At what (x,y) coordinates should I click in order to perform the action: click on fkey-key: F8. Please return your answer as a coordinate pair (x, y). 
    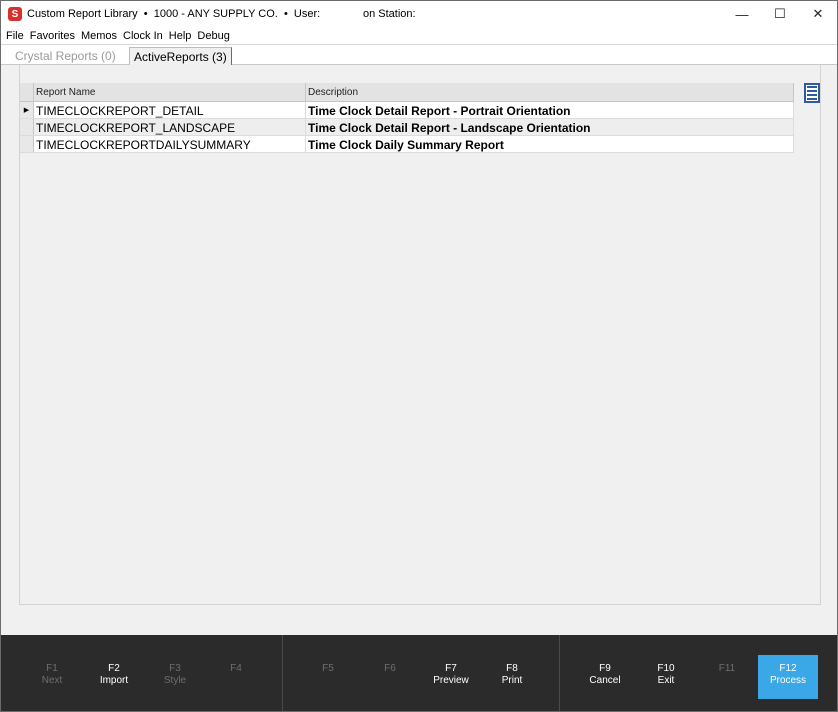
    Looking at the image, I should click on (512, 668).